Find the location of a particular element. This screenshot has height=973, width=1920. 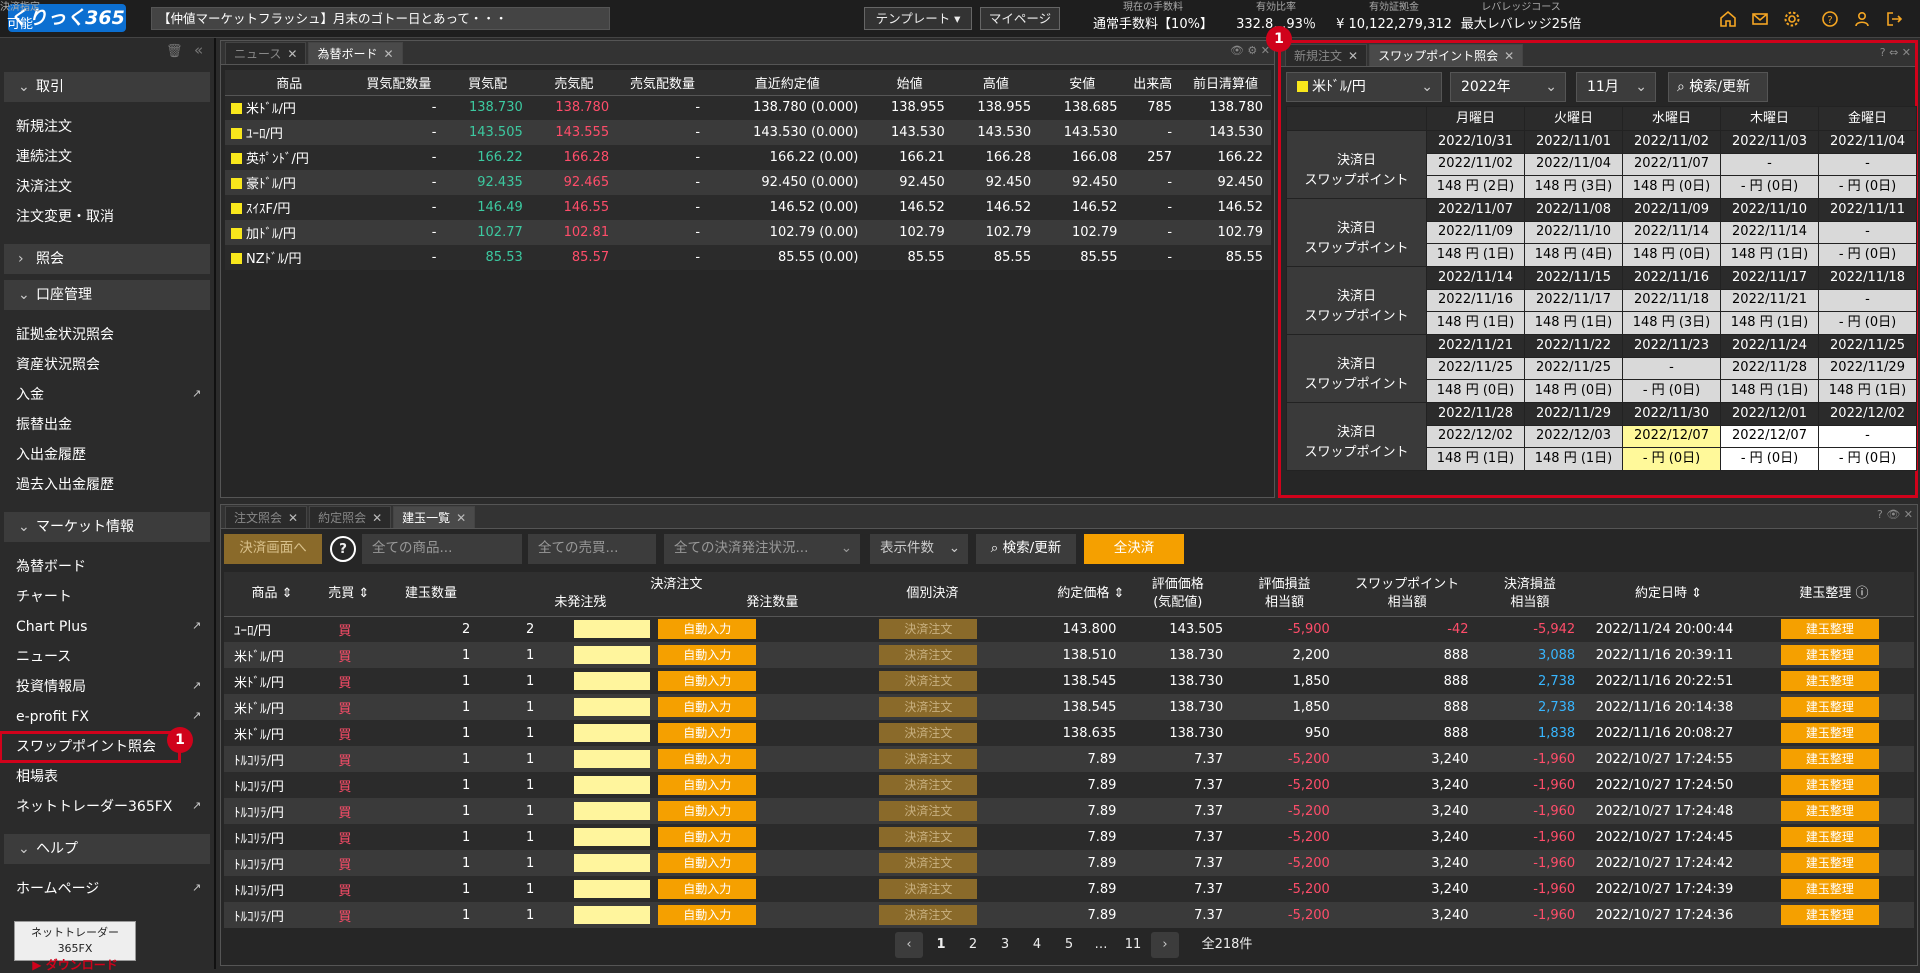

page-link: 1 is located at coordinates (941, 945).